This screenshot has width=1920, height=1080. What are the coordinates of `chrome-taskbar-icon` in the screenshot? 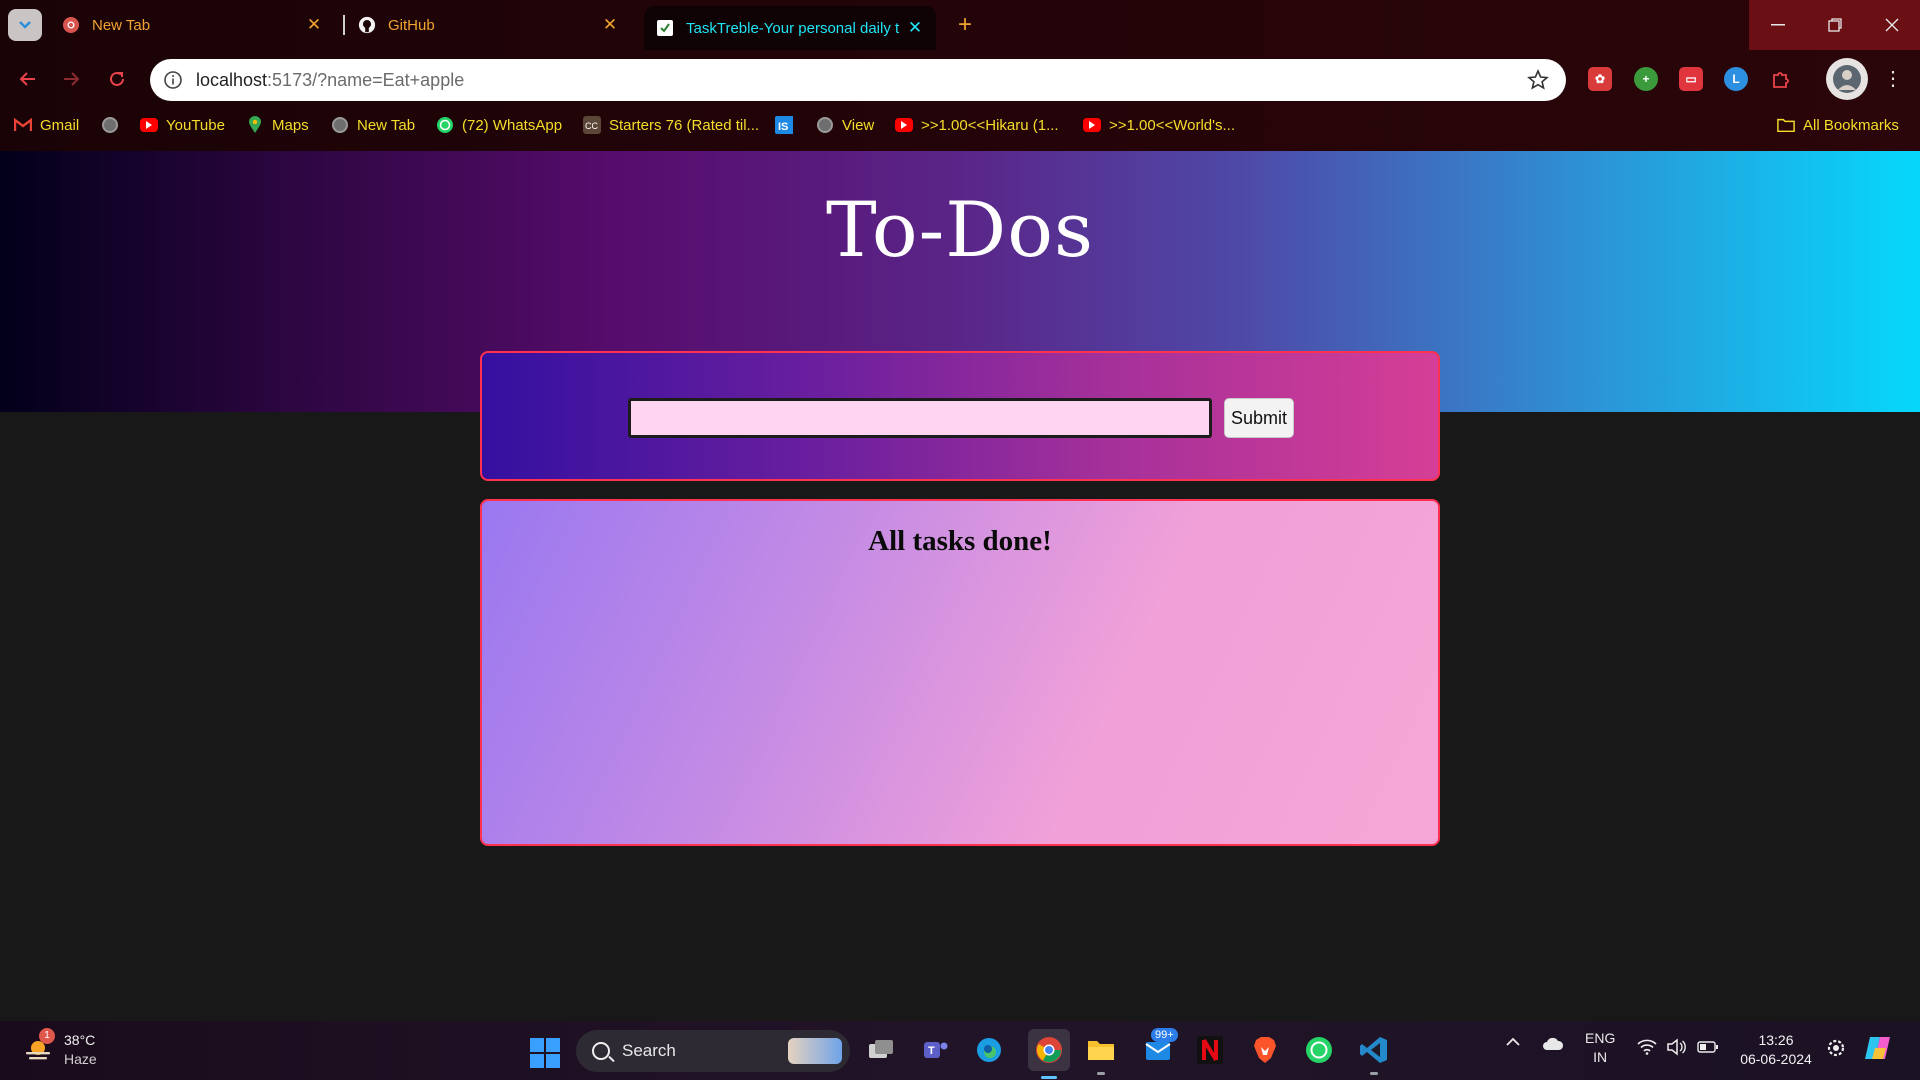 It's located at (1049, 1054).